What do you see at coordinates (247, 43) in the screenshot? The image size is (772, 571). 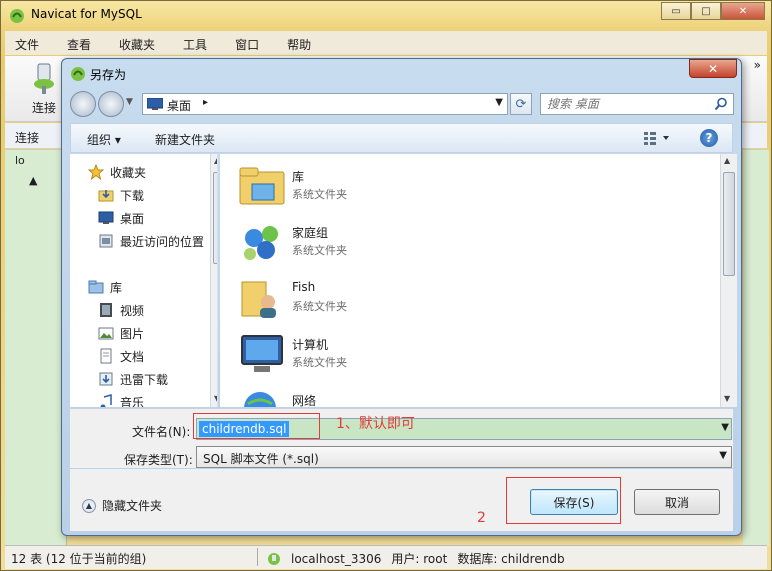 I see `menu-window: 窗口` at bounding box center [247, 43].